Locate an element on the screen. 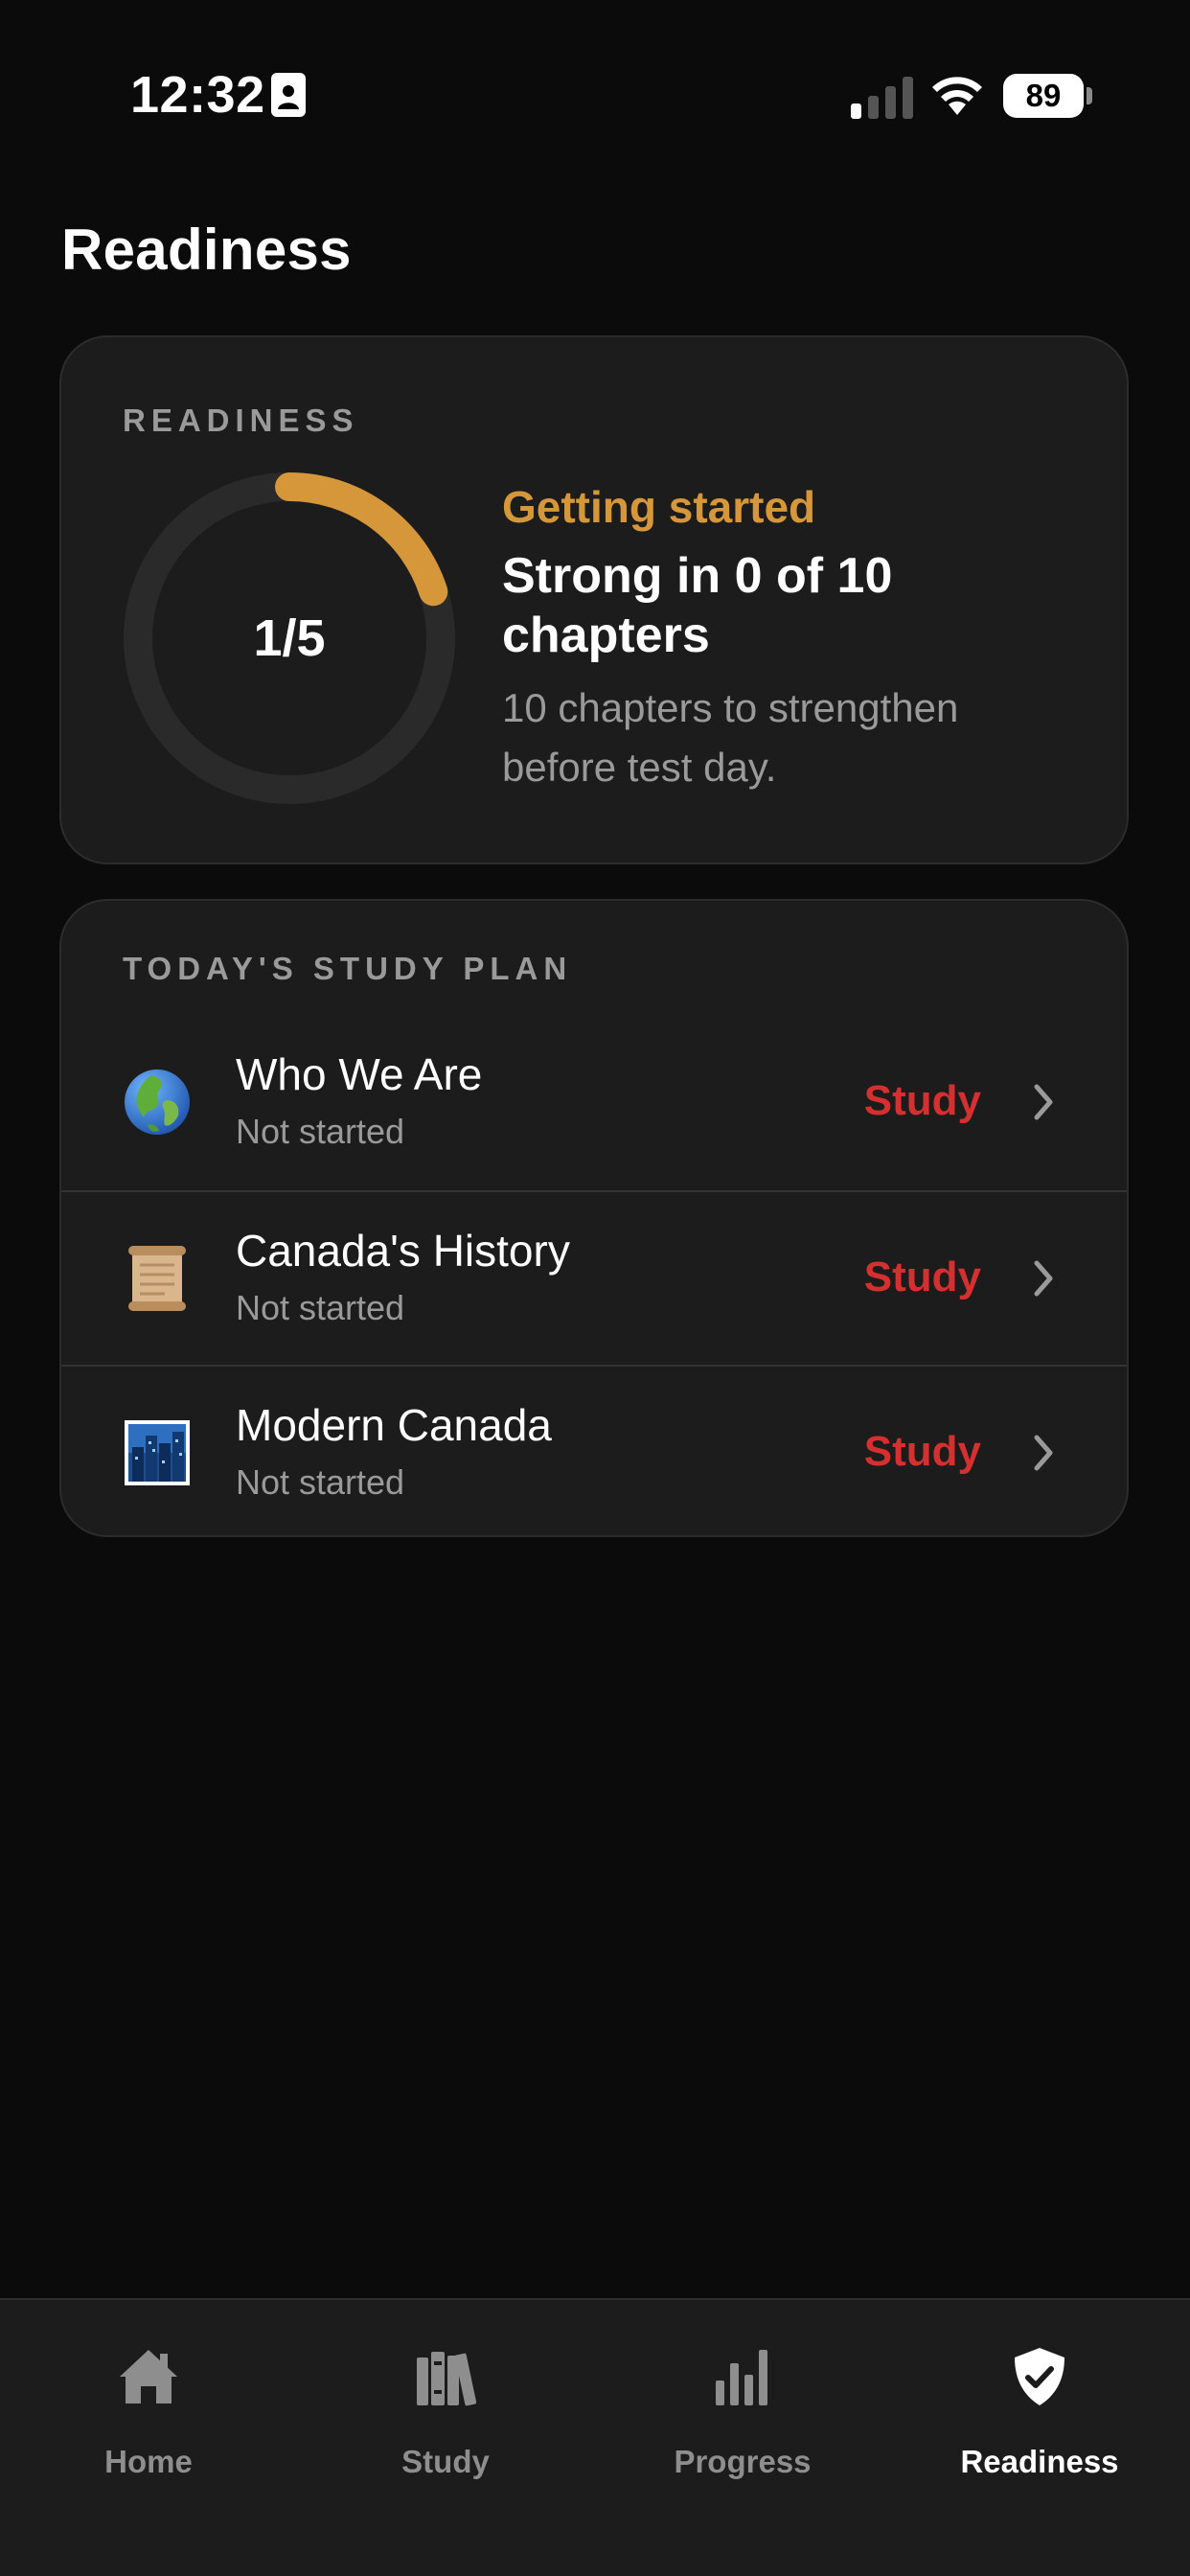 The width and height of the screenshot is (1190, 2576). readiness-headline: Strong in 0 of 10 chapters is located at coordinates (698, 605).